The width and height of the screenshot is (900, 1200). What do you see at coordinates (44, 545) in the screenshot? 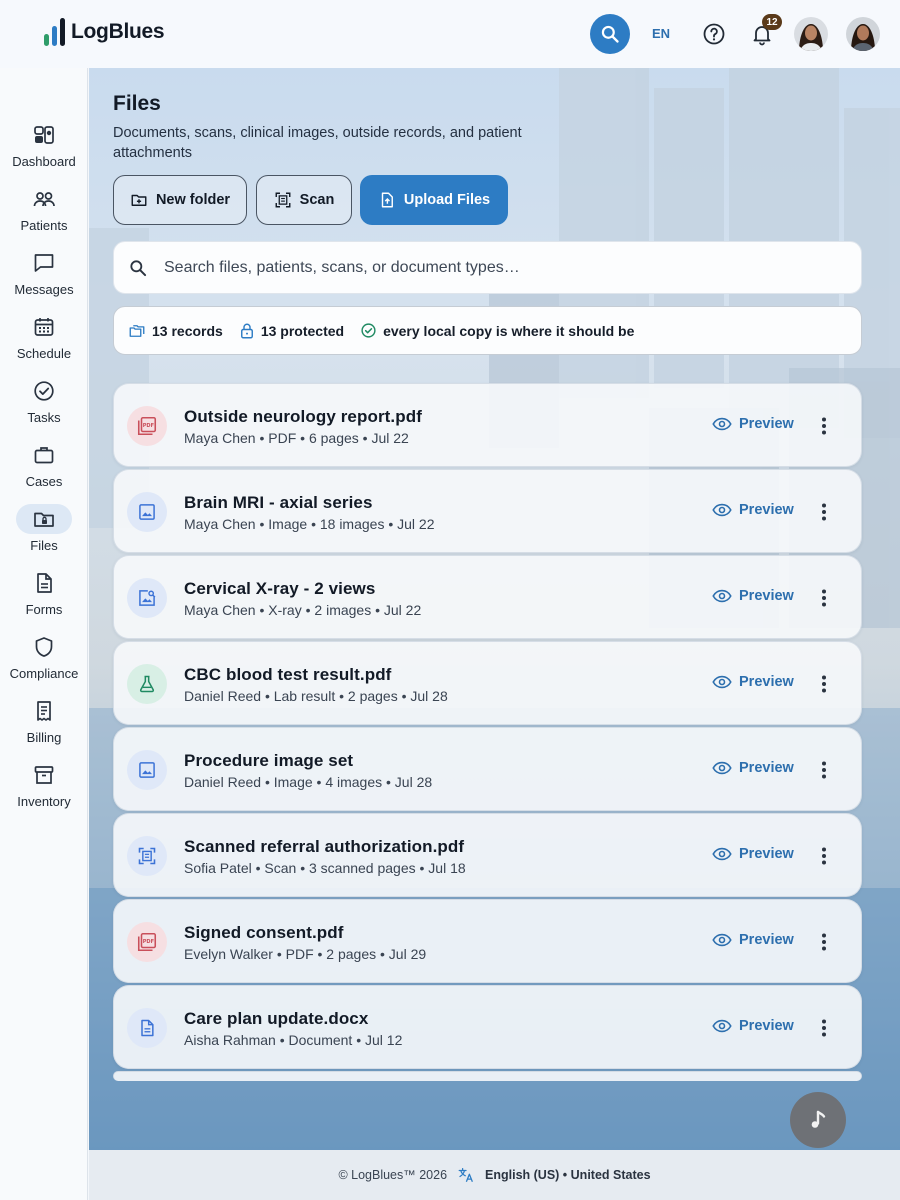
I see `sidebar-item-label: Files` at bounding box center [44, 545].